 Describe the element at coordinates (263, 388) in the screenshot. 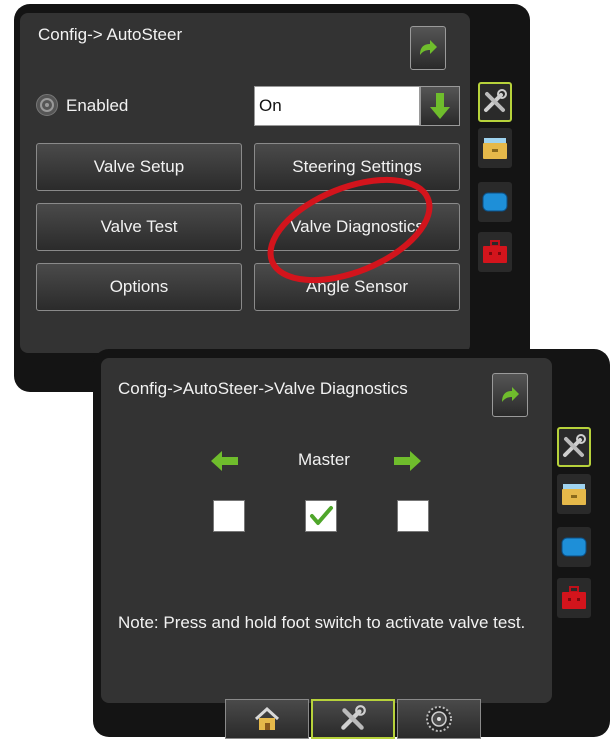

I see `page-title: Config->AutoSteer->Valve Diagnostics` at that location.